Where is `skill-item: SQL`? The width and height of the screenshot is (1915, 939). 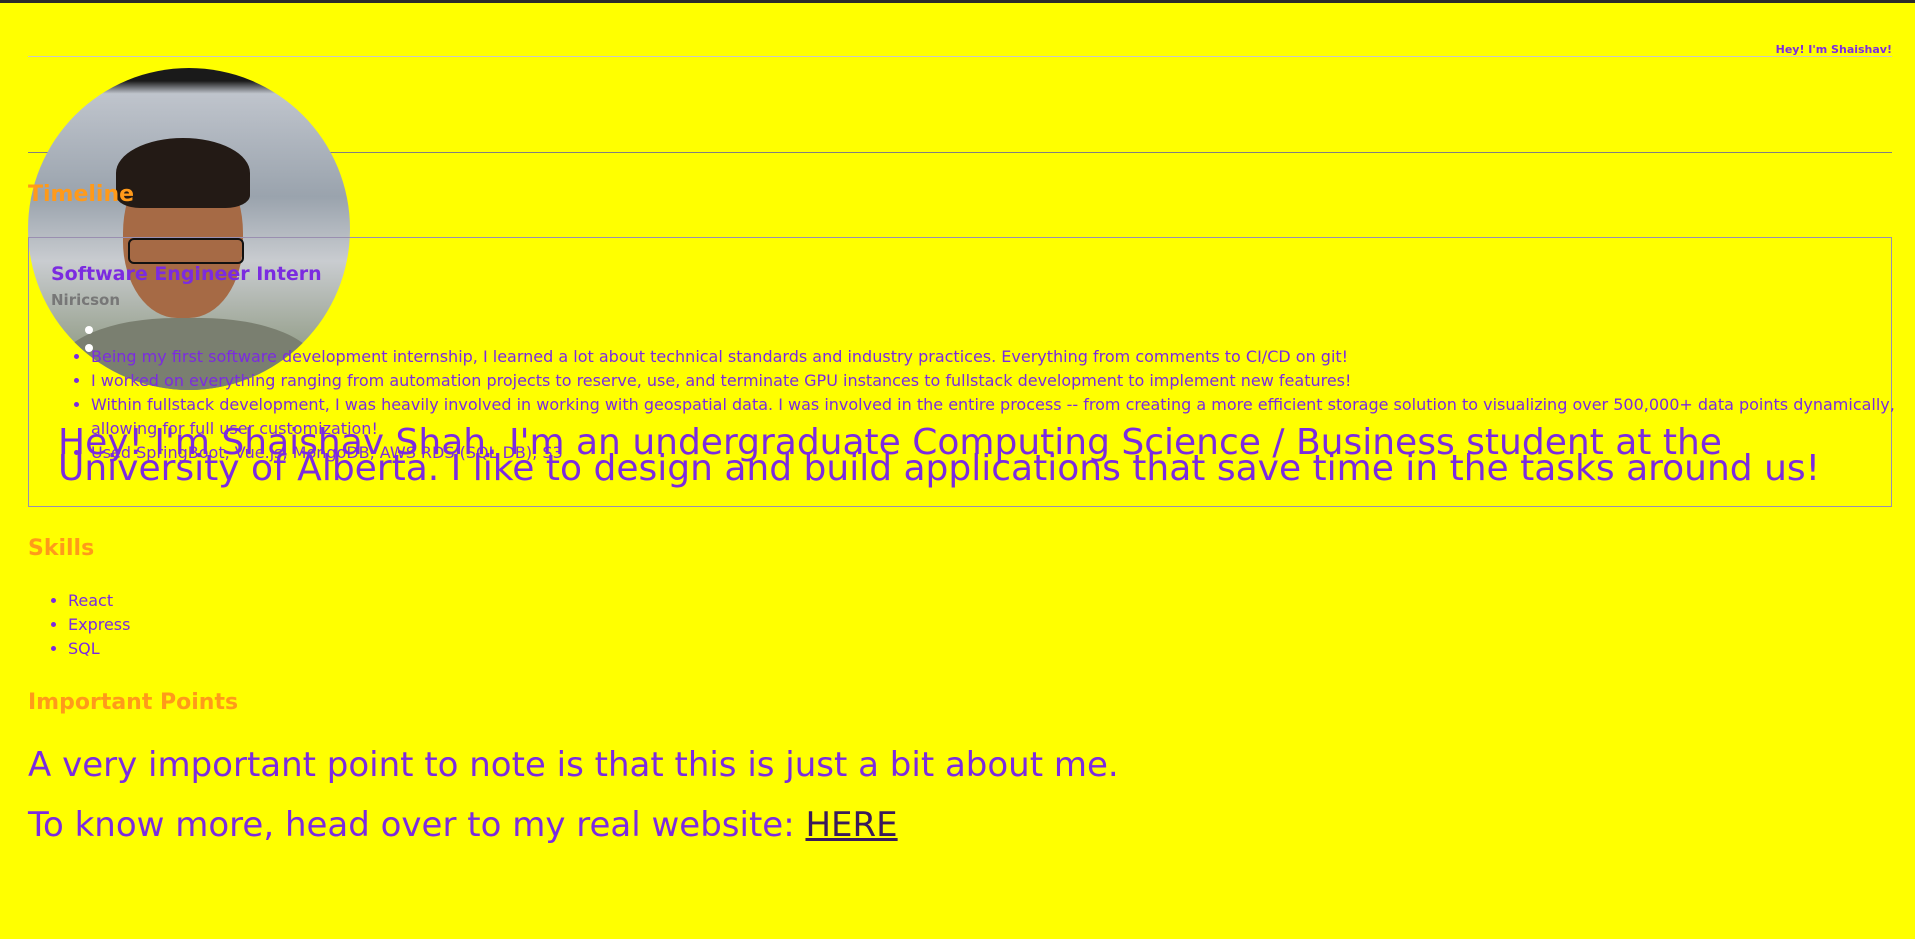 skill-item: SQL is located at coordinates (99, 649).